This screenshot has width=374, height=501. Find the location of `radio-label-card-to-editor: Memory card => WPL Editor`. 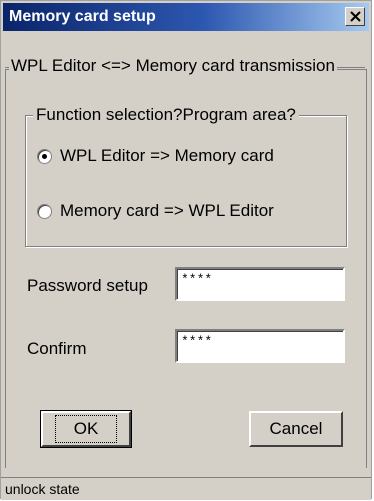

radio-label-card-to-editor: Memory card => WPL Editor is located at coordinates (167, 210).